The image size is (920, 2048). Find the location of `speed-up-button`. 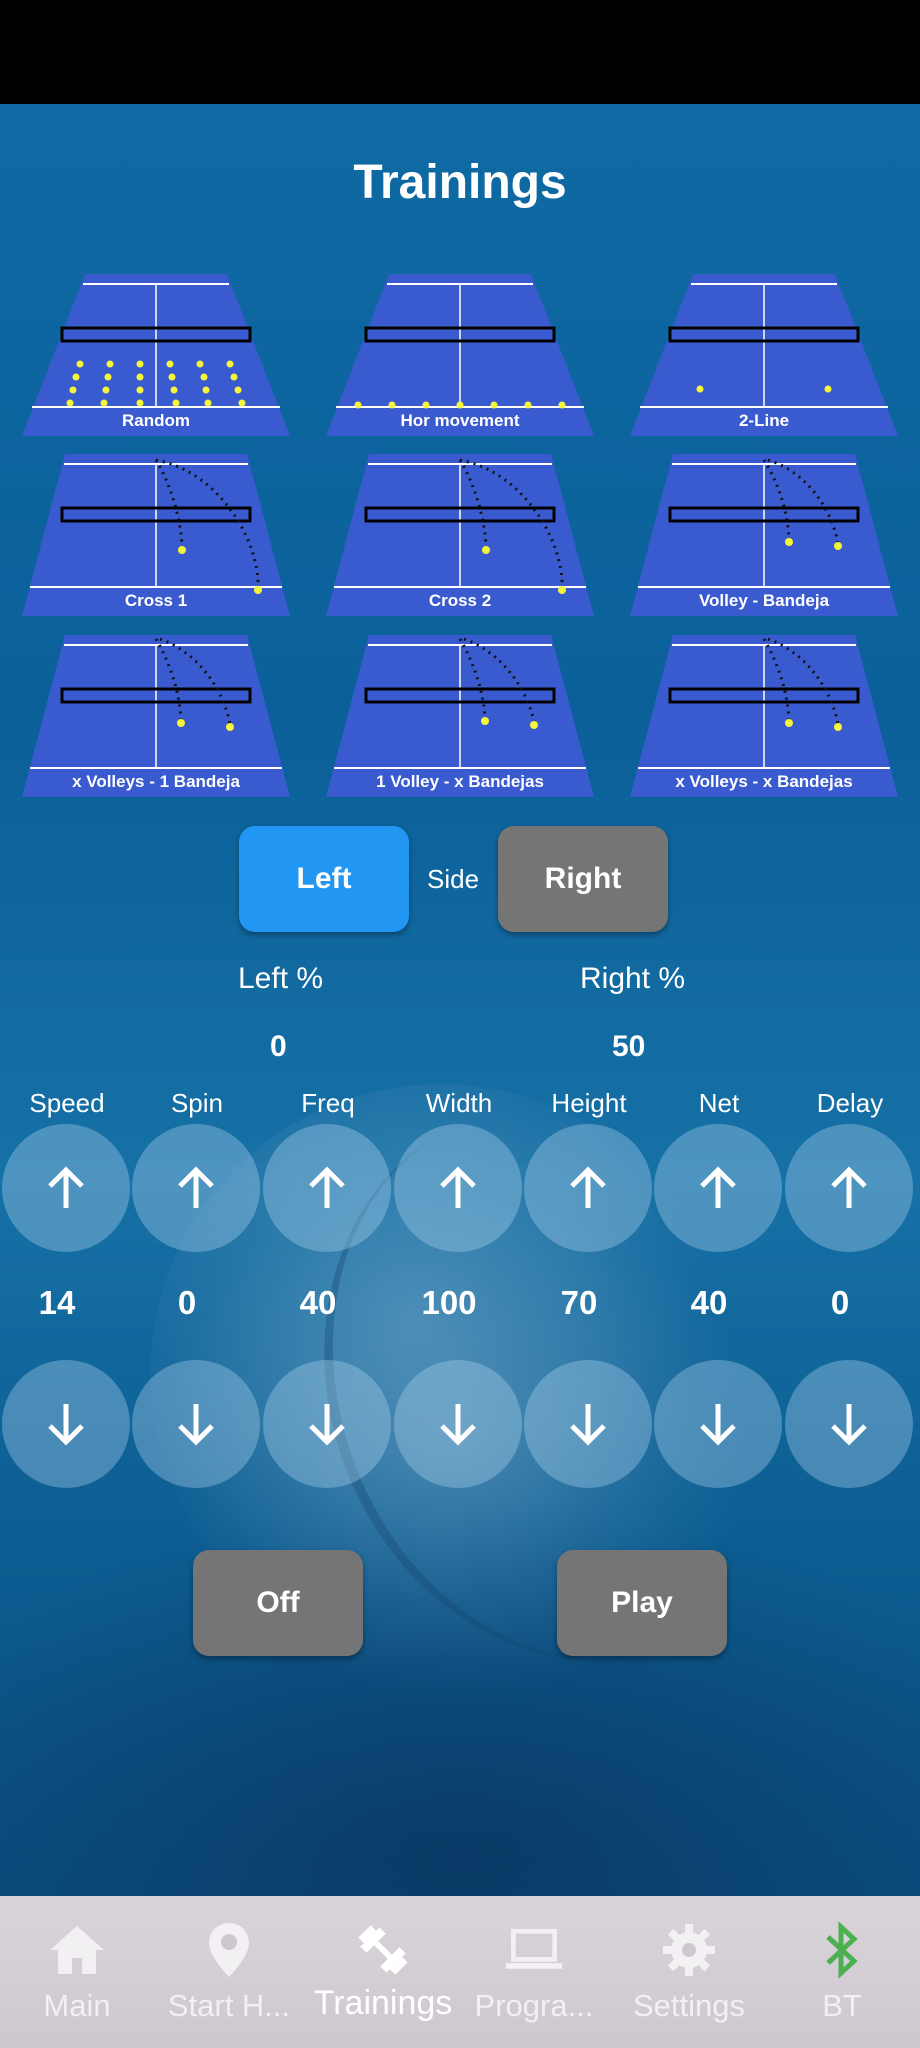

speed-up-button is located at coordinates (66, 1188).